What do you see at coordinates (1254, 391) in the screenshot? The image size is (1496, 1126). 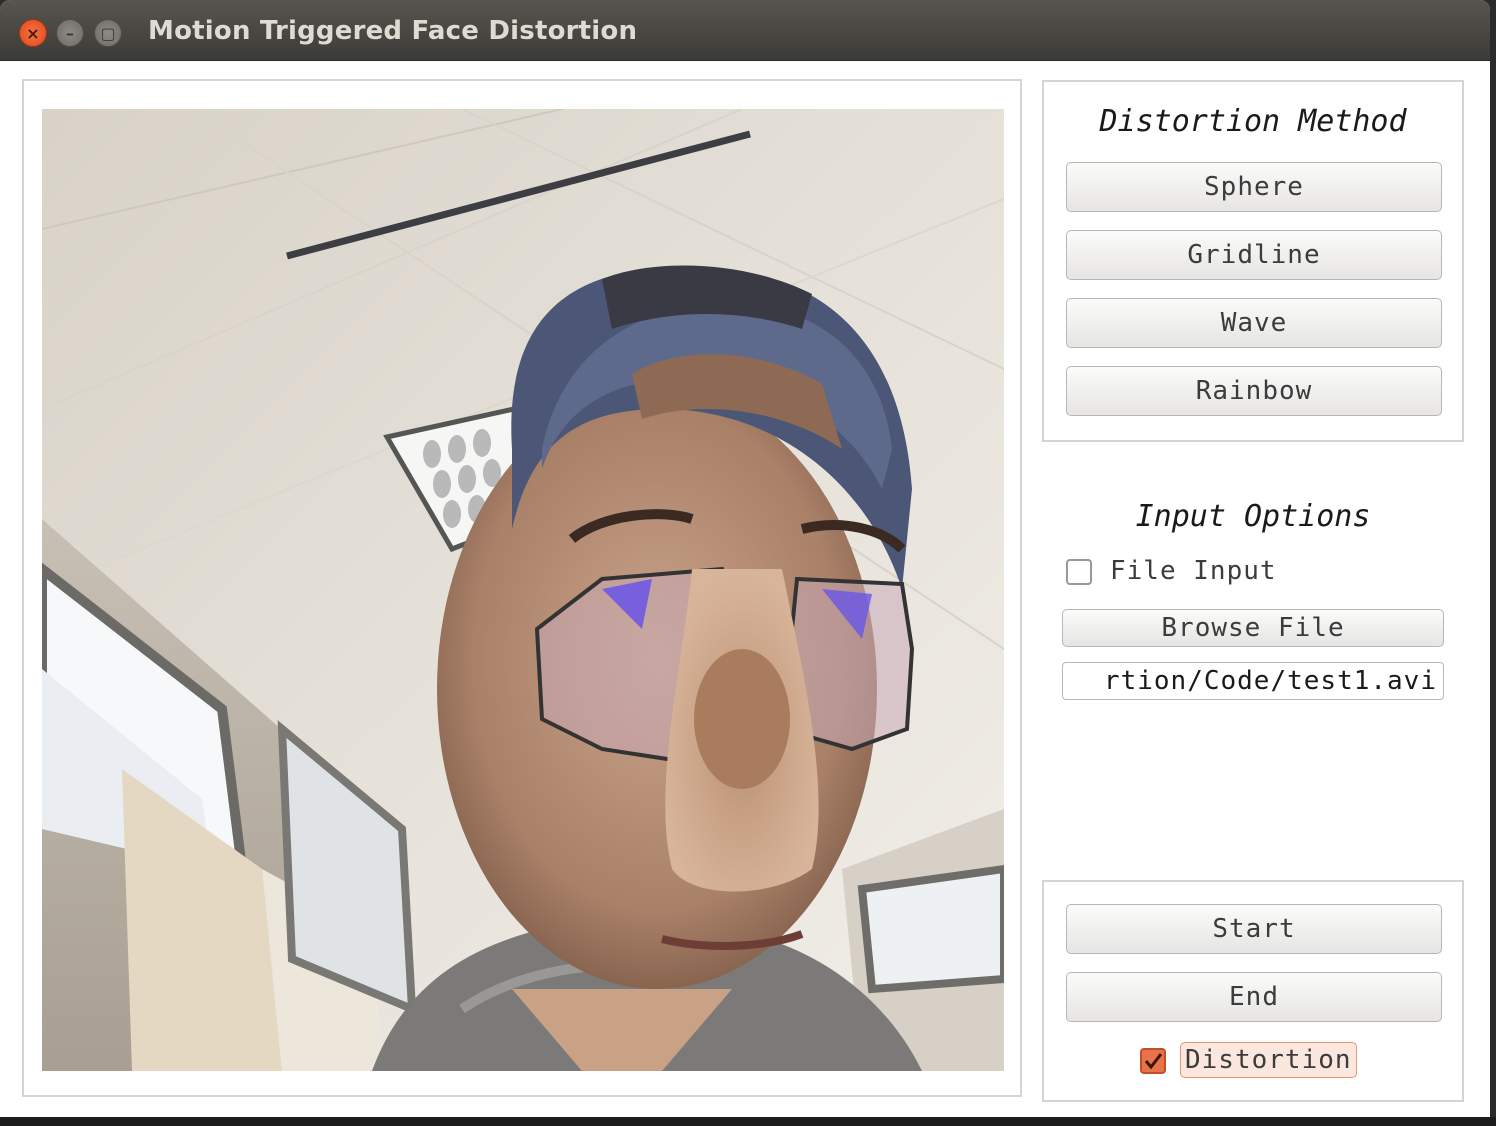 I see `rainbow-button: Rainbow` at bounding box center [1254, 391].